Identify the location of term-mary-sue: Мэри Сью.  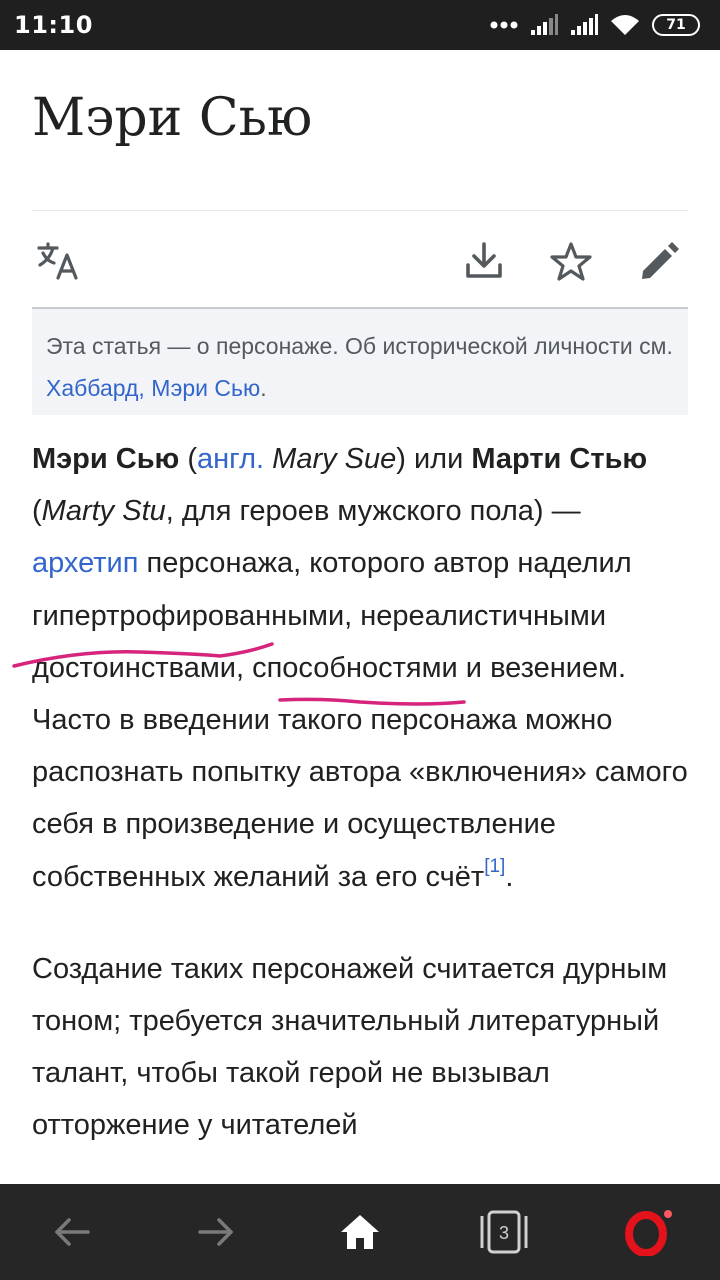
(106, 459).